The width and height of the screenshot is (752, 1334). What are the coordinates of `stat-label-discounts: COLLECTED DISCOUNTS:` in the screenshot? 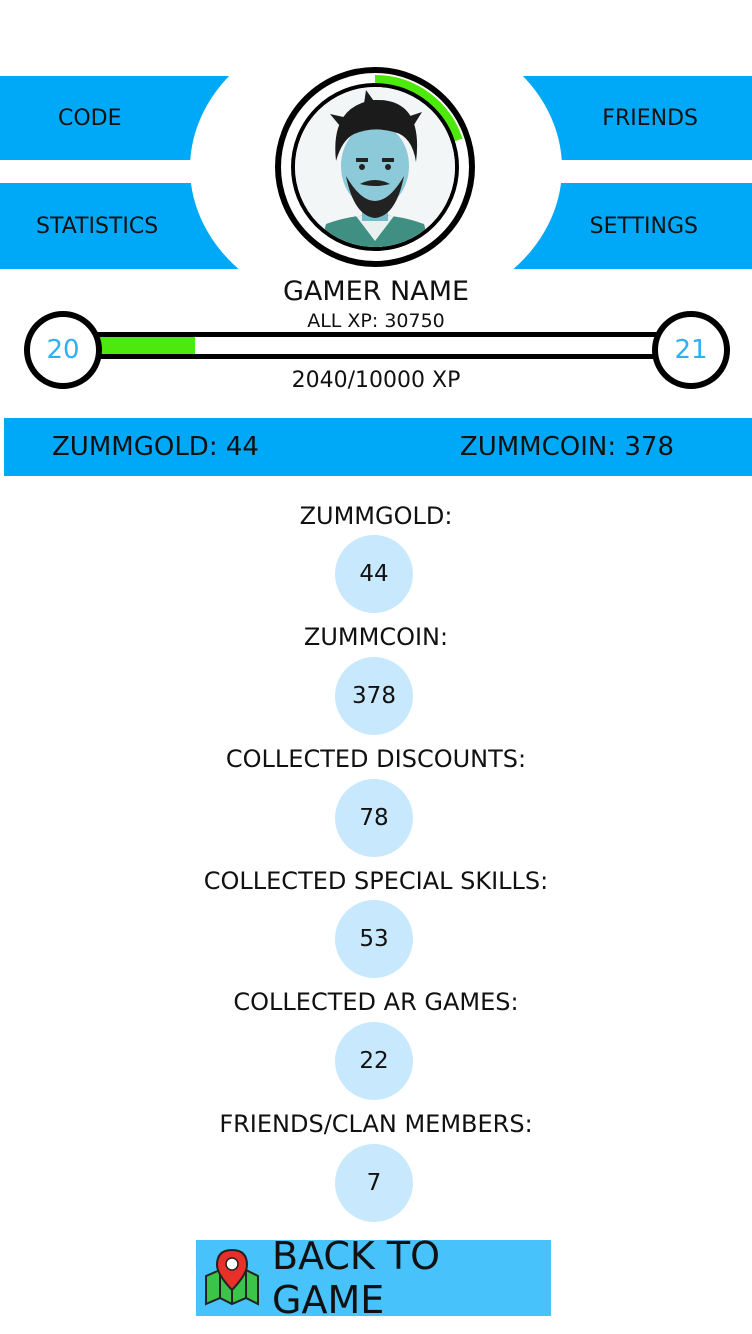 It's located at (376, 759).